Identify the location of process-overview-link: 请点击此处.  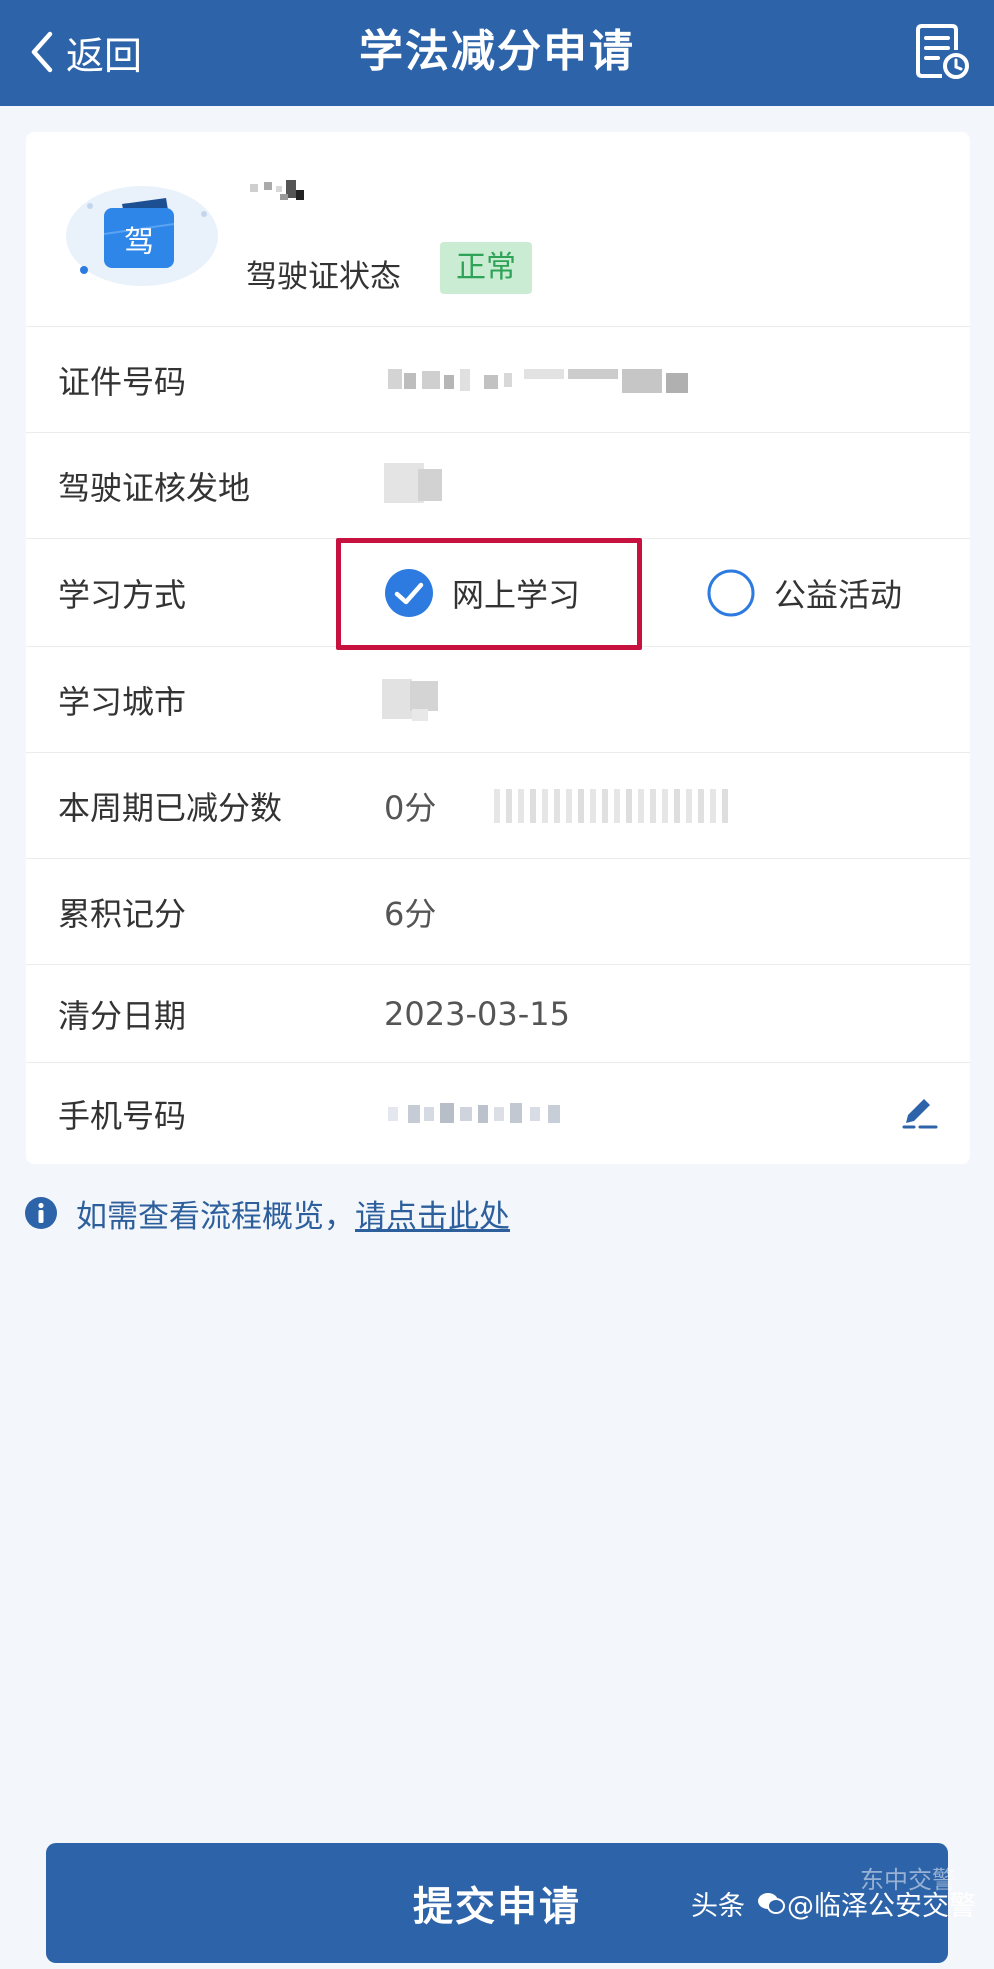
(432, 1213).